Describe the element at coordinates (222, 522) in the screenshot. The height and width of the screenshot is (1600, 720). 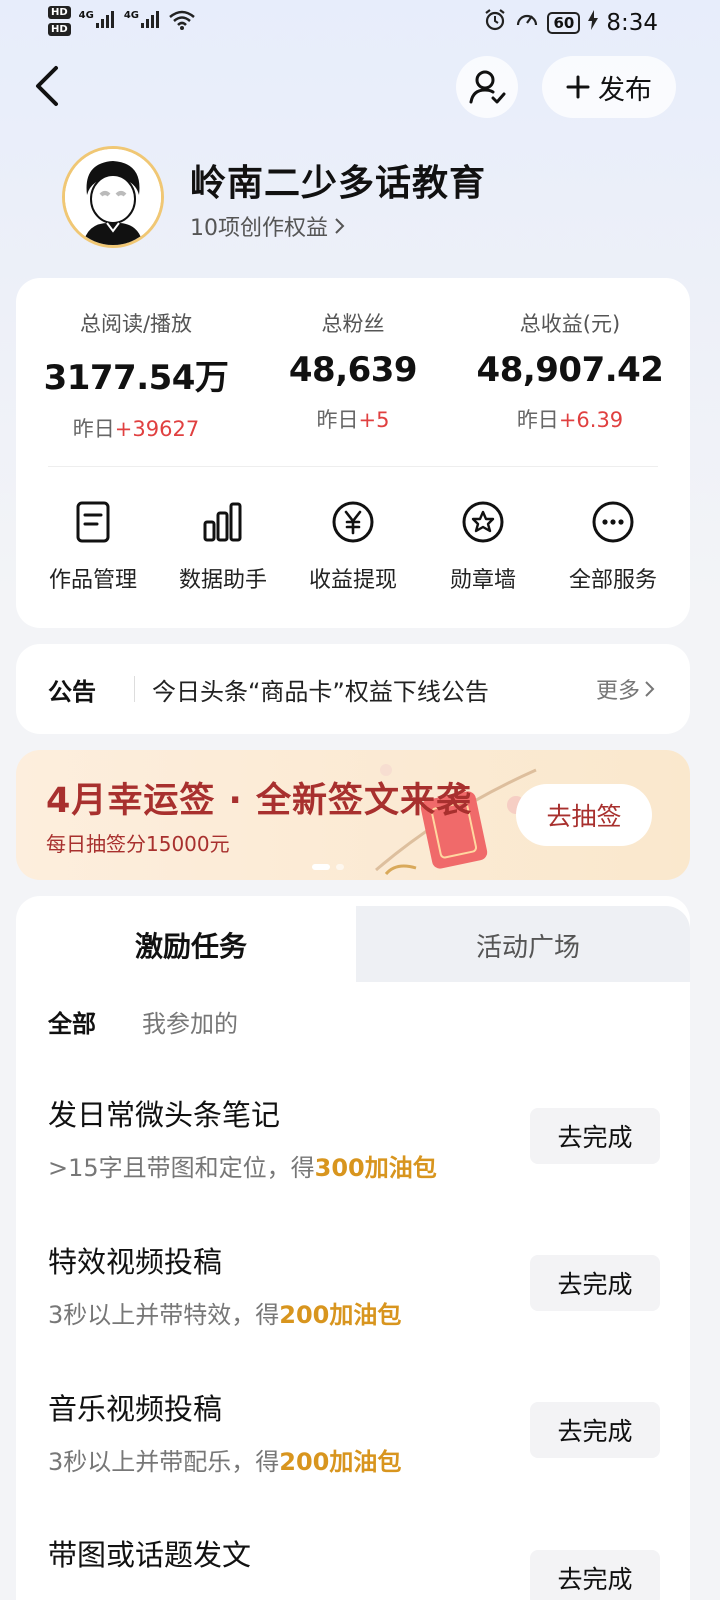
I see `bar-chart-icon` at that location.